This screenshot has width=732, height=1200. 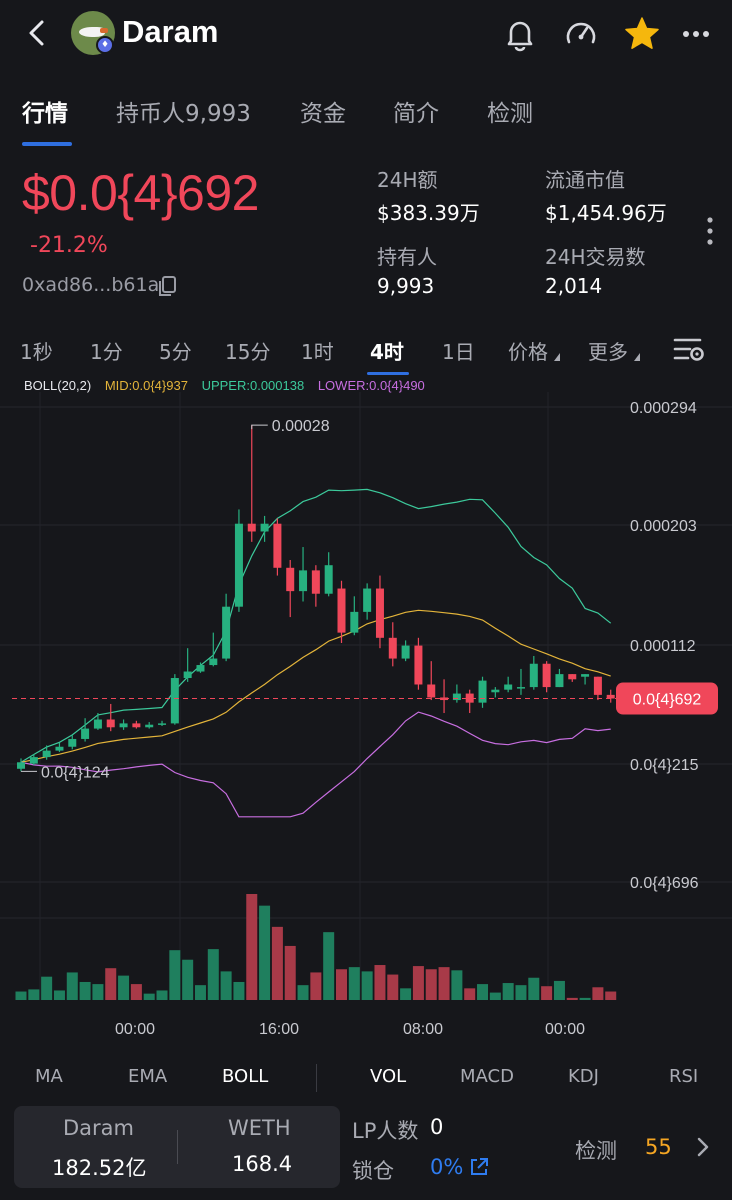 What do you see at coordinates (316, 1078) in the screenshot?
I see `indicator-divider` at bounding box center [316, 1078].